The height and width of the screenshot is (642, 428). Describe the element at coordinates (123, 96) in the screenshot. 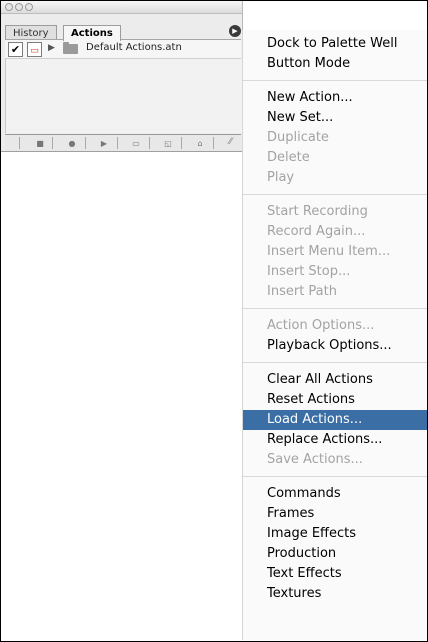

I see `actions-list` at that location.